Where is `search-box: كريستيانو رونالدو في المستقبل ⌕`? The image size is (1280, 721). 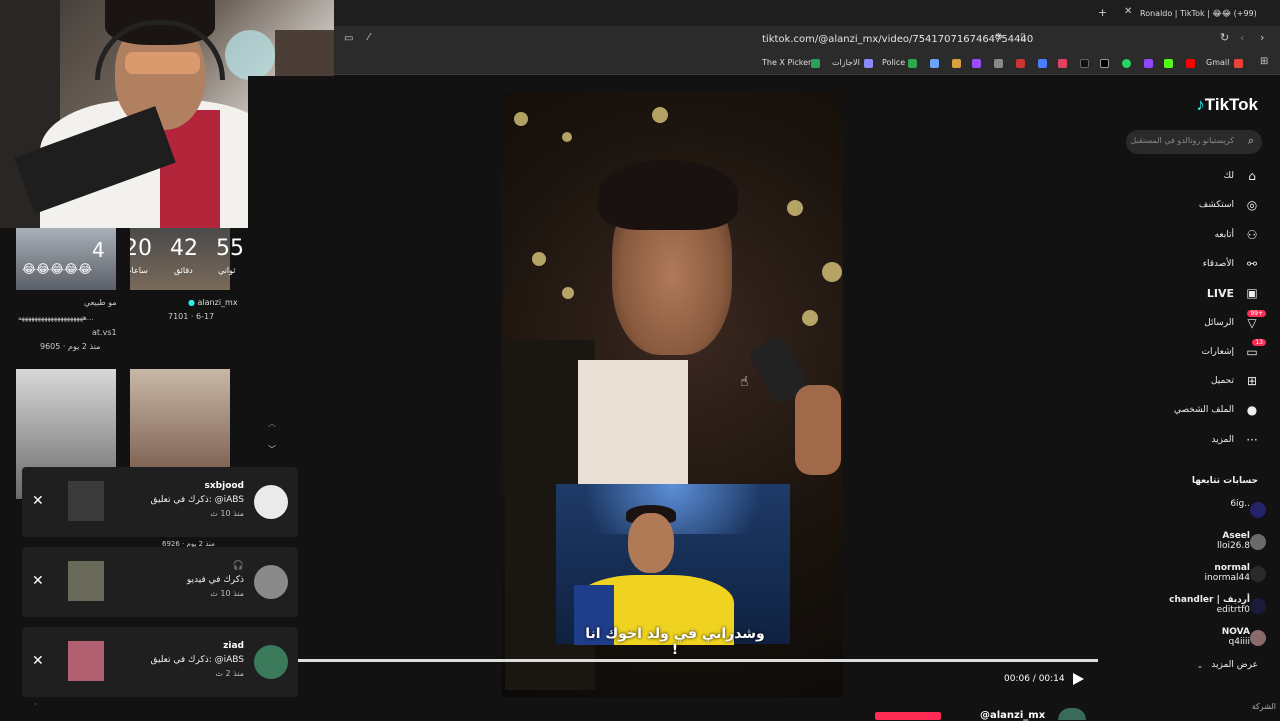 search-box: كريستيانو رونالدو في المستقبل ⌕ is located at coordinates (1194, 142).